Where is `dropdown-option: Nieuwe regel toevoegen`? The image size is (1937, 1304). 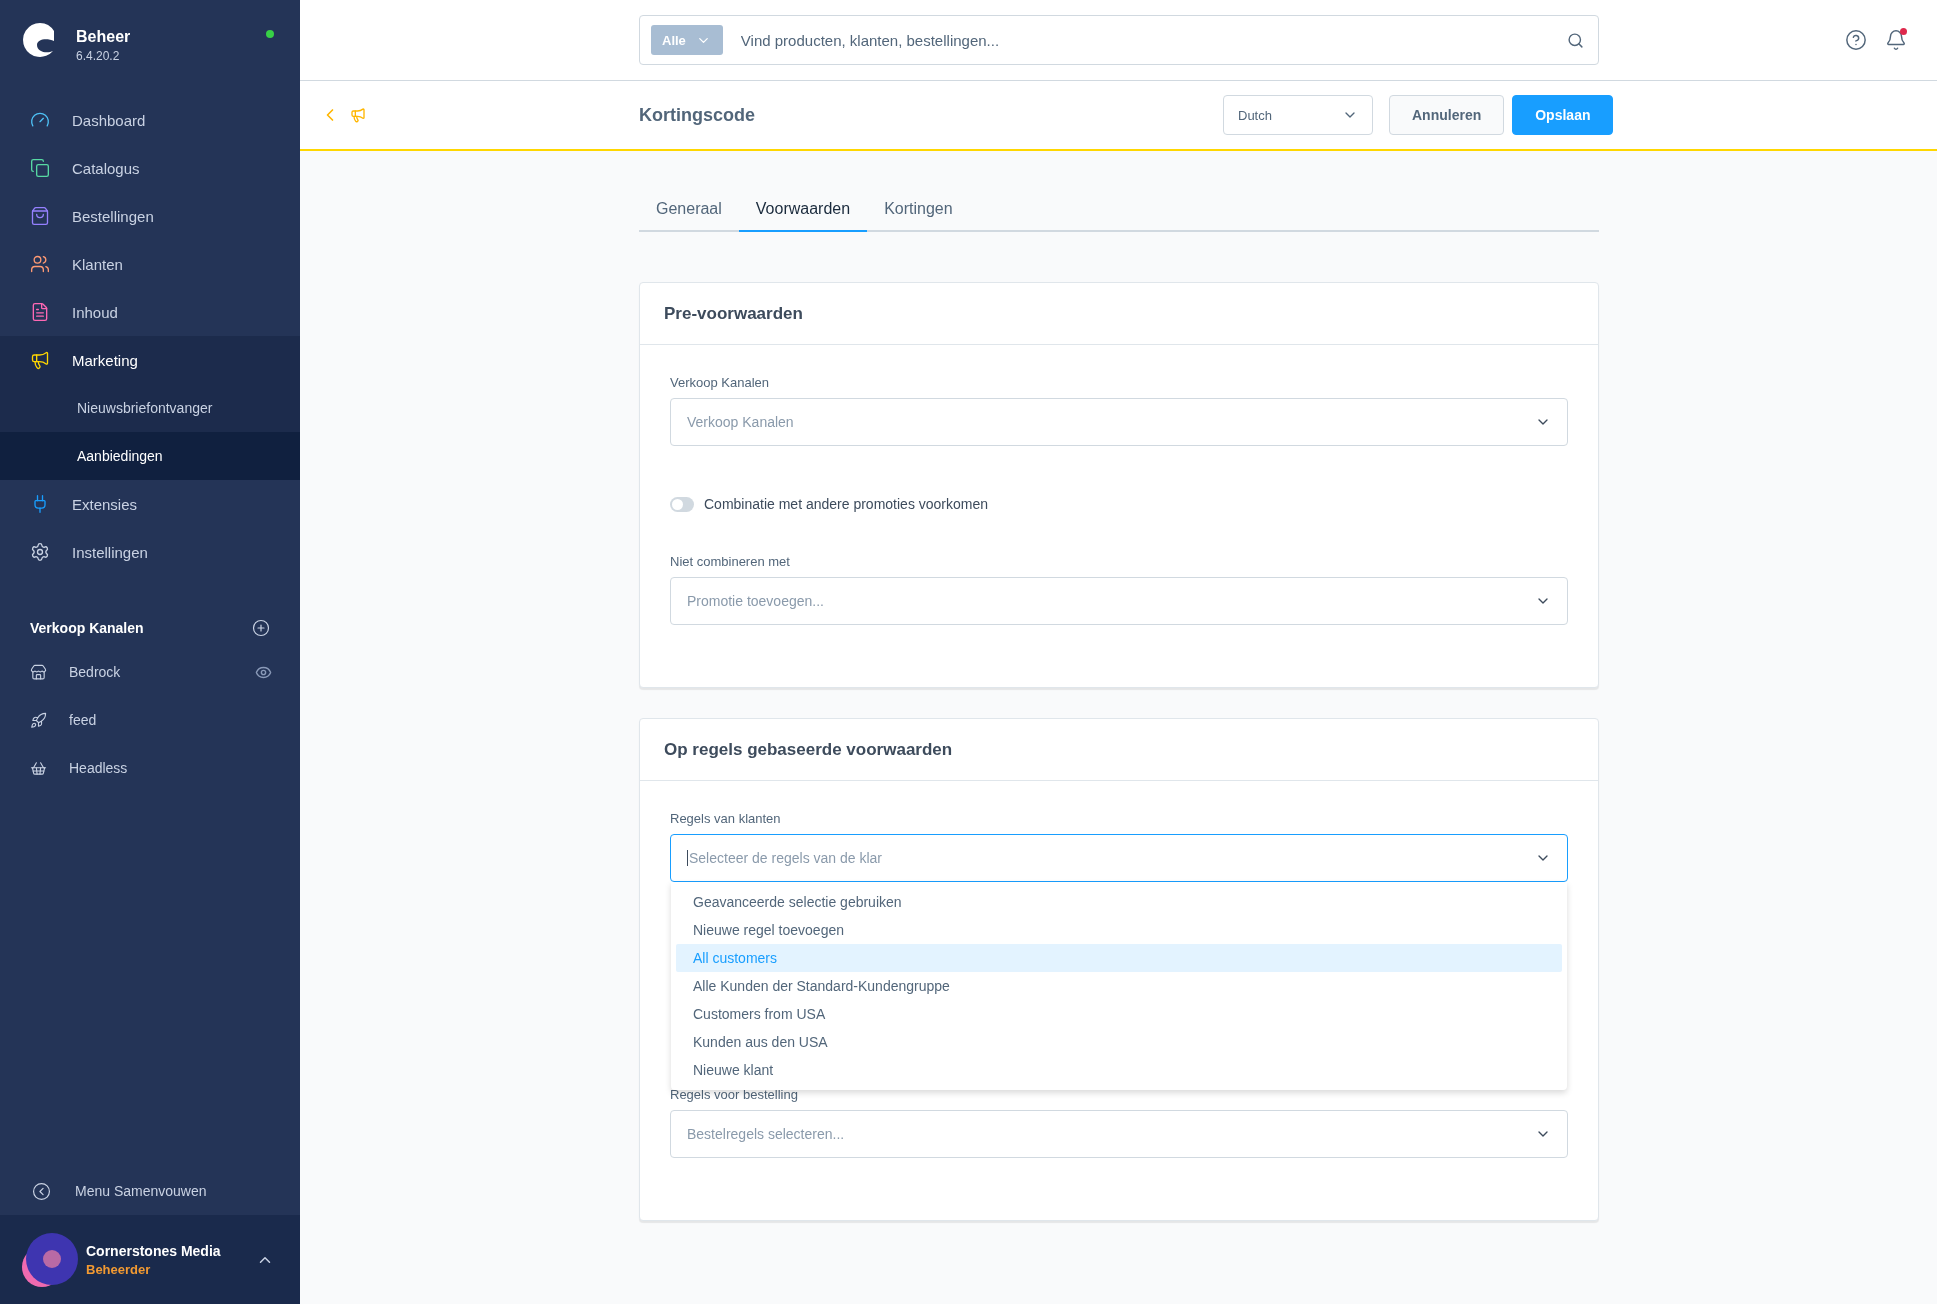 dropdown-option: Nieuwe regel toevoegen is located at coordinates (1119, 930).